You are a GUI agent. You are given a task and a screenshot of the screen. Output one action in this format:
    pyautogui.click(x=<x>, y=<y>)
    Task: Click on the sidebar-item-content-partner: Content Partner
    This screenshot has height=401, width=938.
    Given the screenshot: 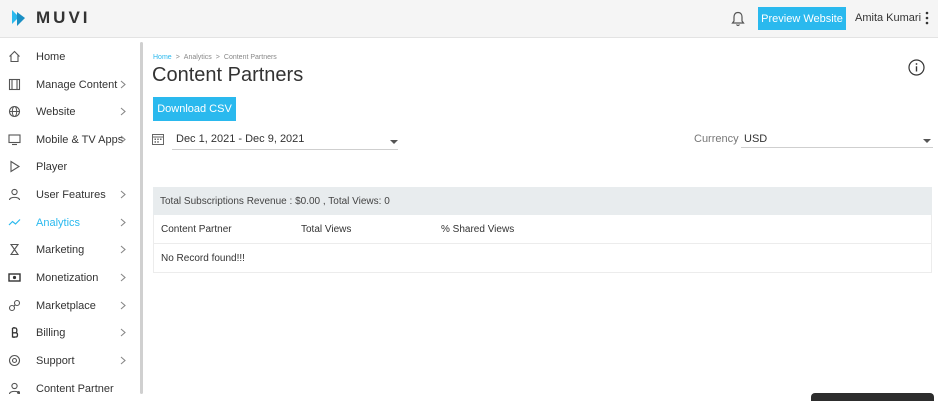 What is the action you would take?
    pyautogui.click(x=70, y=388)
    